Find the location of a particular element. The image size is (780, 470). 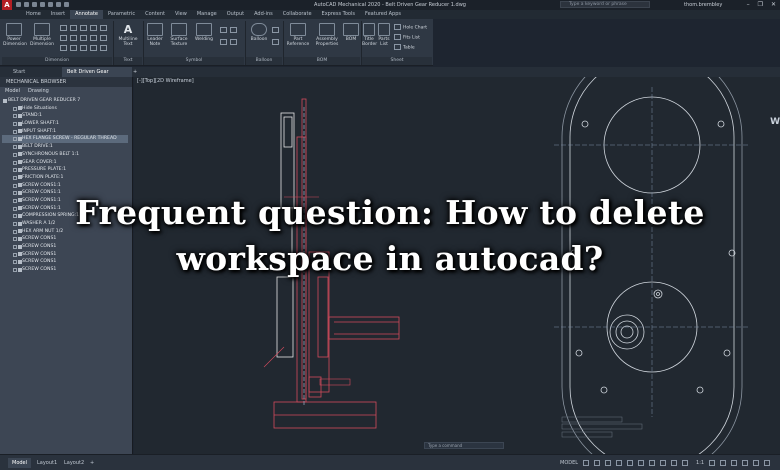

layout-tab-model: Model is located at coordinates (20, 463).